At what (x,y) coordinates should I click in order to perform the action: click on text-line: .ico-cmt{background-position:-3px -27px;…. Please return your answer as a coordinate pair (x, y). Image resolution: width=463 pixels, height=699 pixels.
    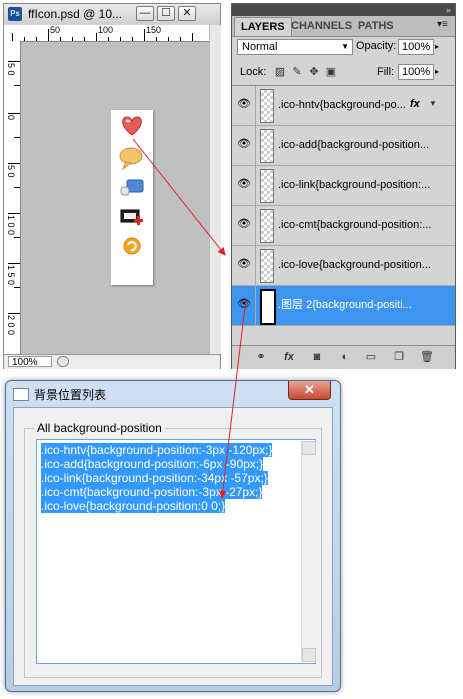
    Looking at the image, I should click on (152, 492).